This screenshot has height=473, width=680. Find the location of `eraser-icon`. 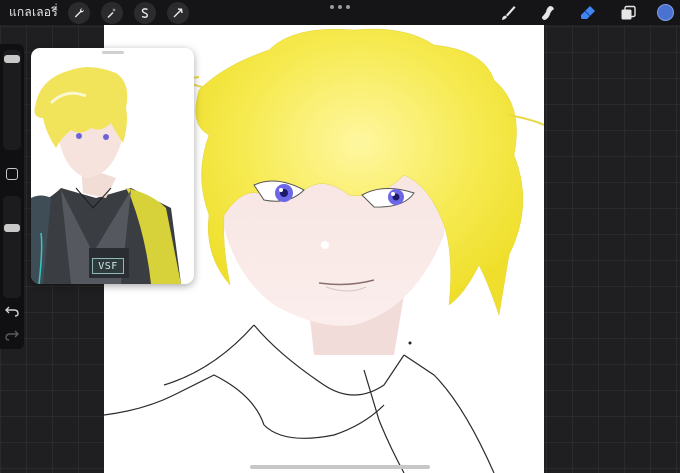

eraser-icon is located at coordinates (588, 12).